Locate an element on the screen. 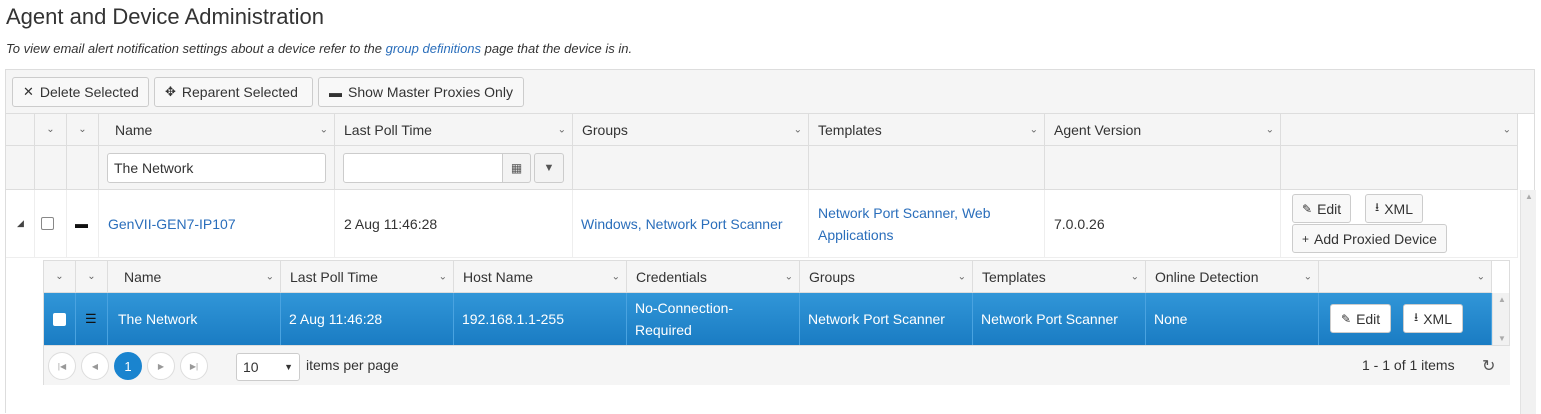 The image size is (1541, 414). header-templates-label: Templates is located at coordinates (850, 129).